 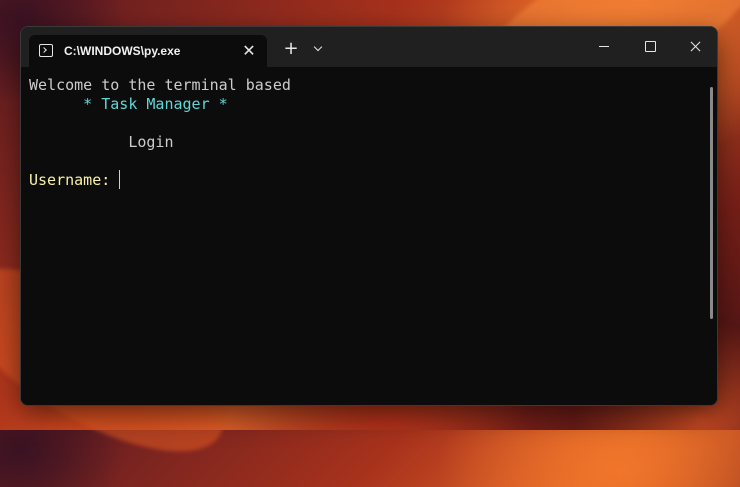 I want to click on login-heading: Login, so click(x=101, y=142).